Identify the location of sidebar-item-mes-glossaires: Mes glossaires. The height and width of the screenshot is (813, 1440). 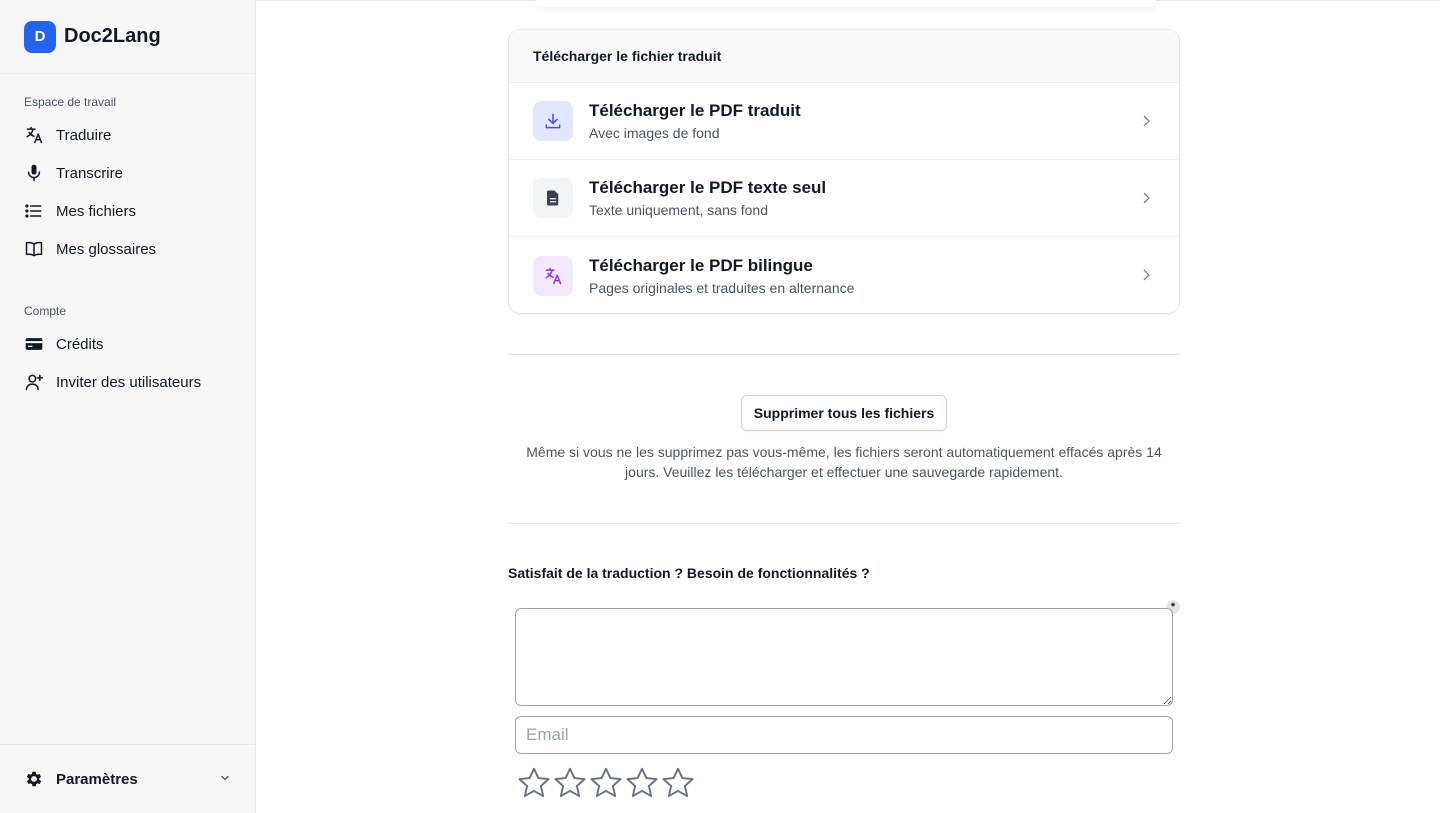
(127, 249).